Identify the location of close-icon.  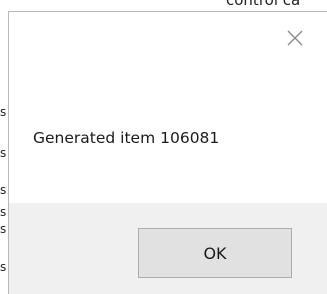
(295, 38).